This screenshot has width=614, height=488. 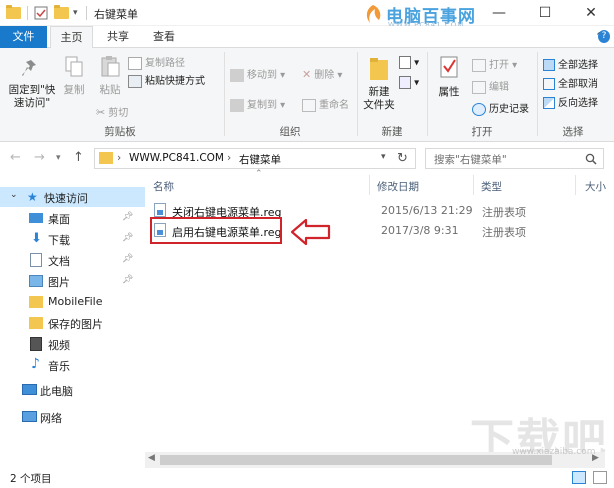 I want to click on paste-button: 粘贴, so click(x=110, y=75).